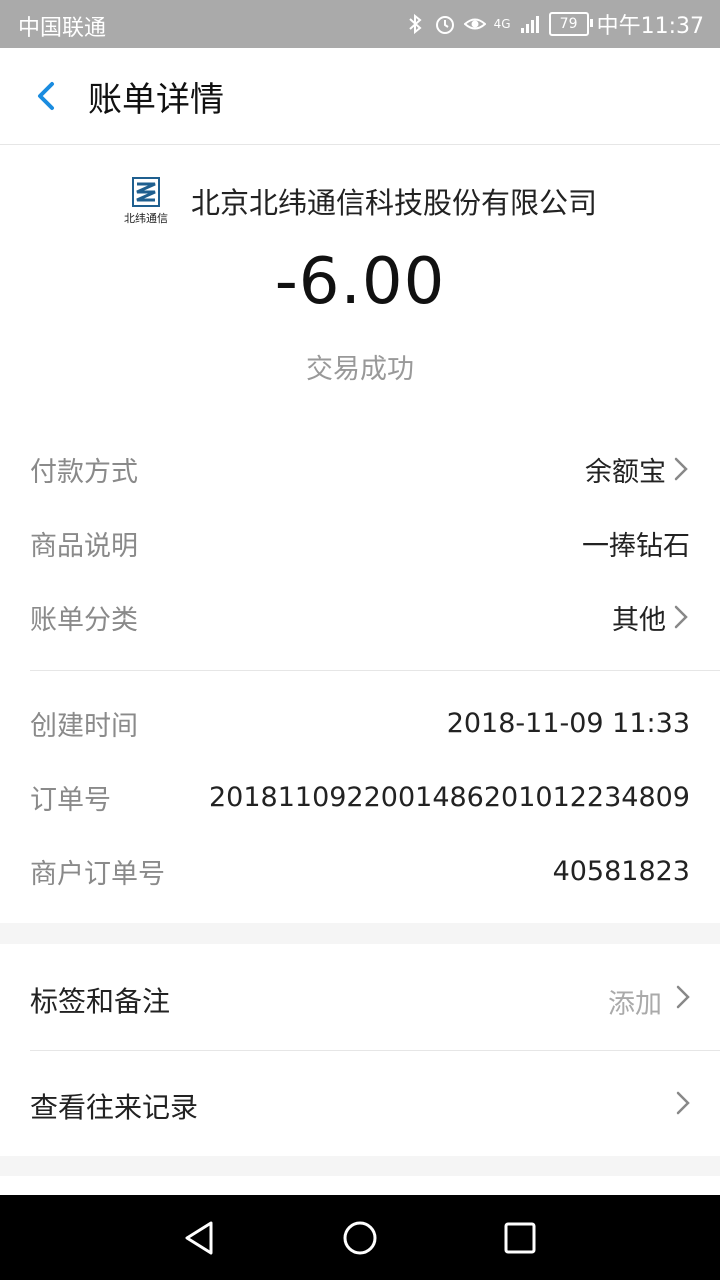  Describe the element at coordinates (502, 24) in the screenshot. I see `network-type-label: 4G` at that location.